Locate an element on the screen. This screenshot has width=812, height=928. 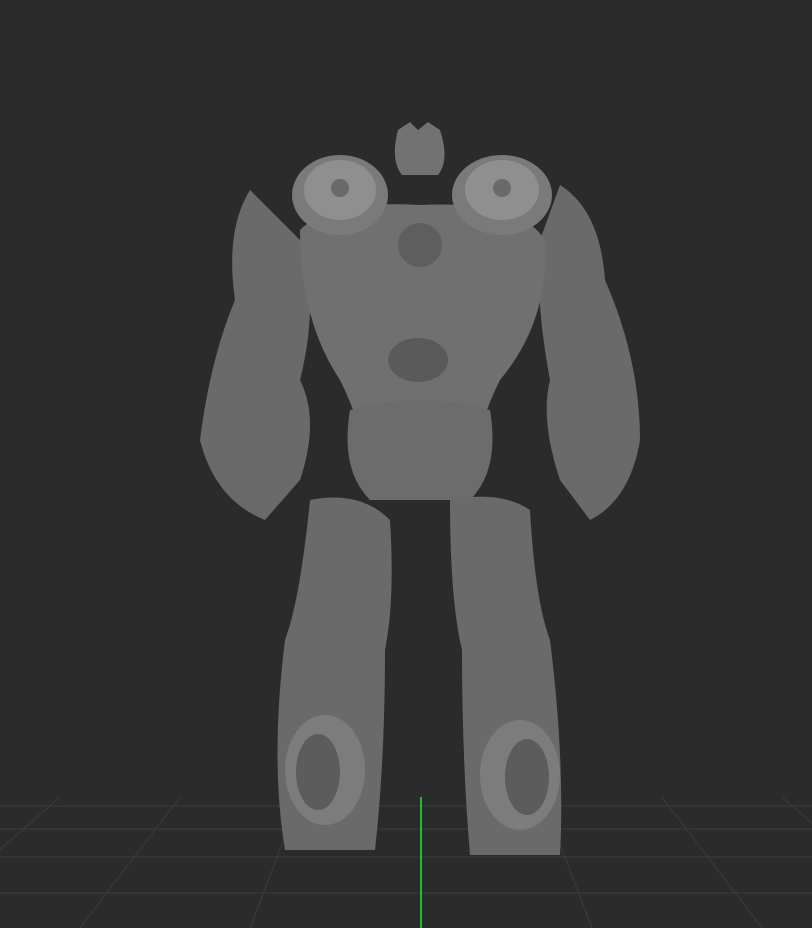
chest-core is located at coordinates (420, 245).